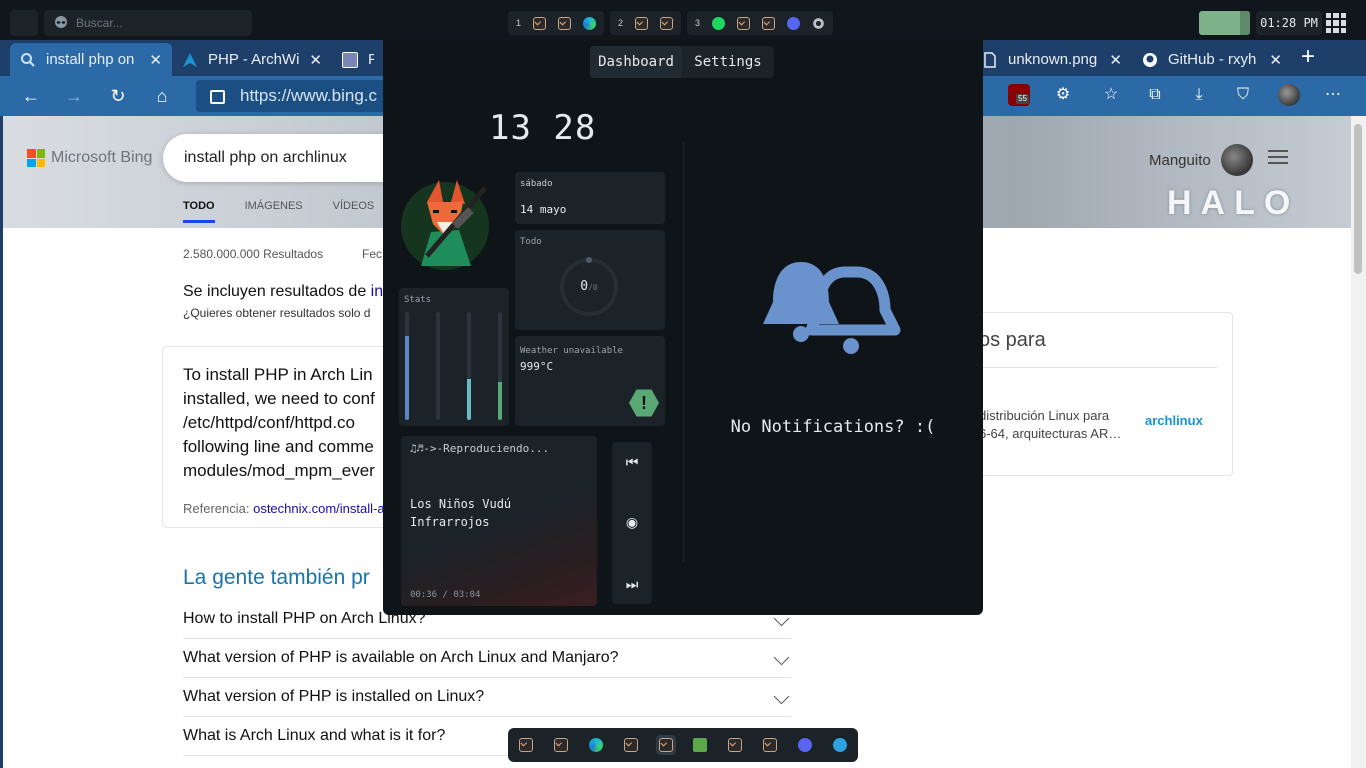 The image size is (1366, 768). Describe the element at coordinates (24, 23) in the screenshot. I see `launcher-button` at that location.